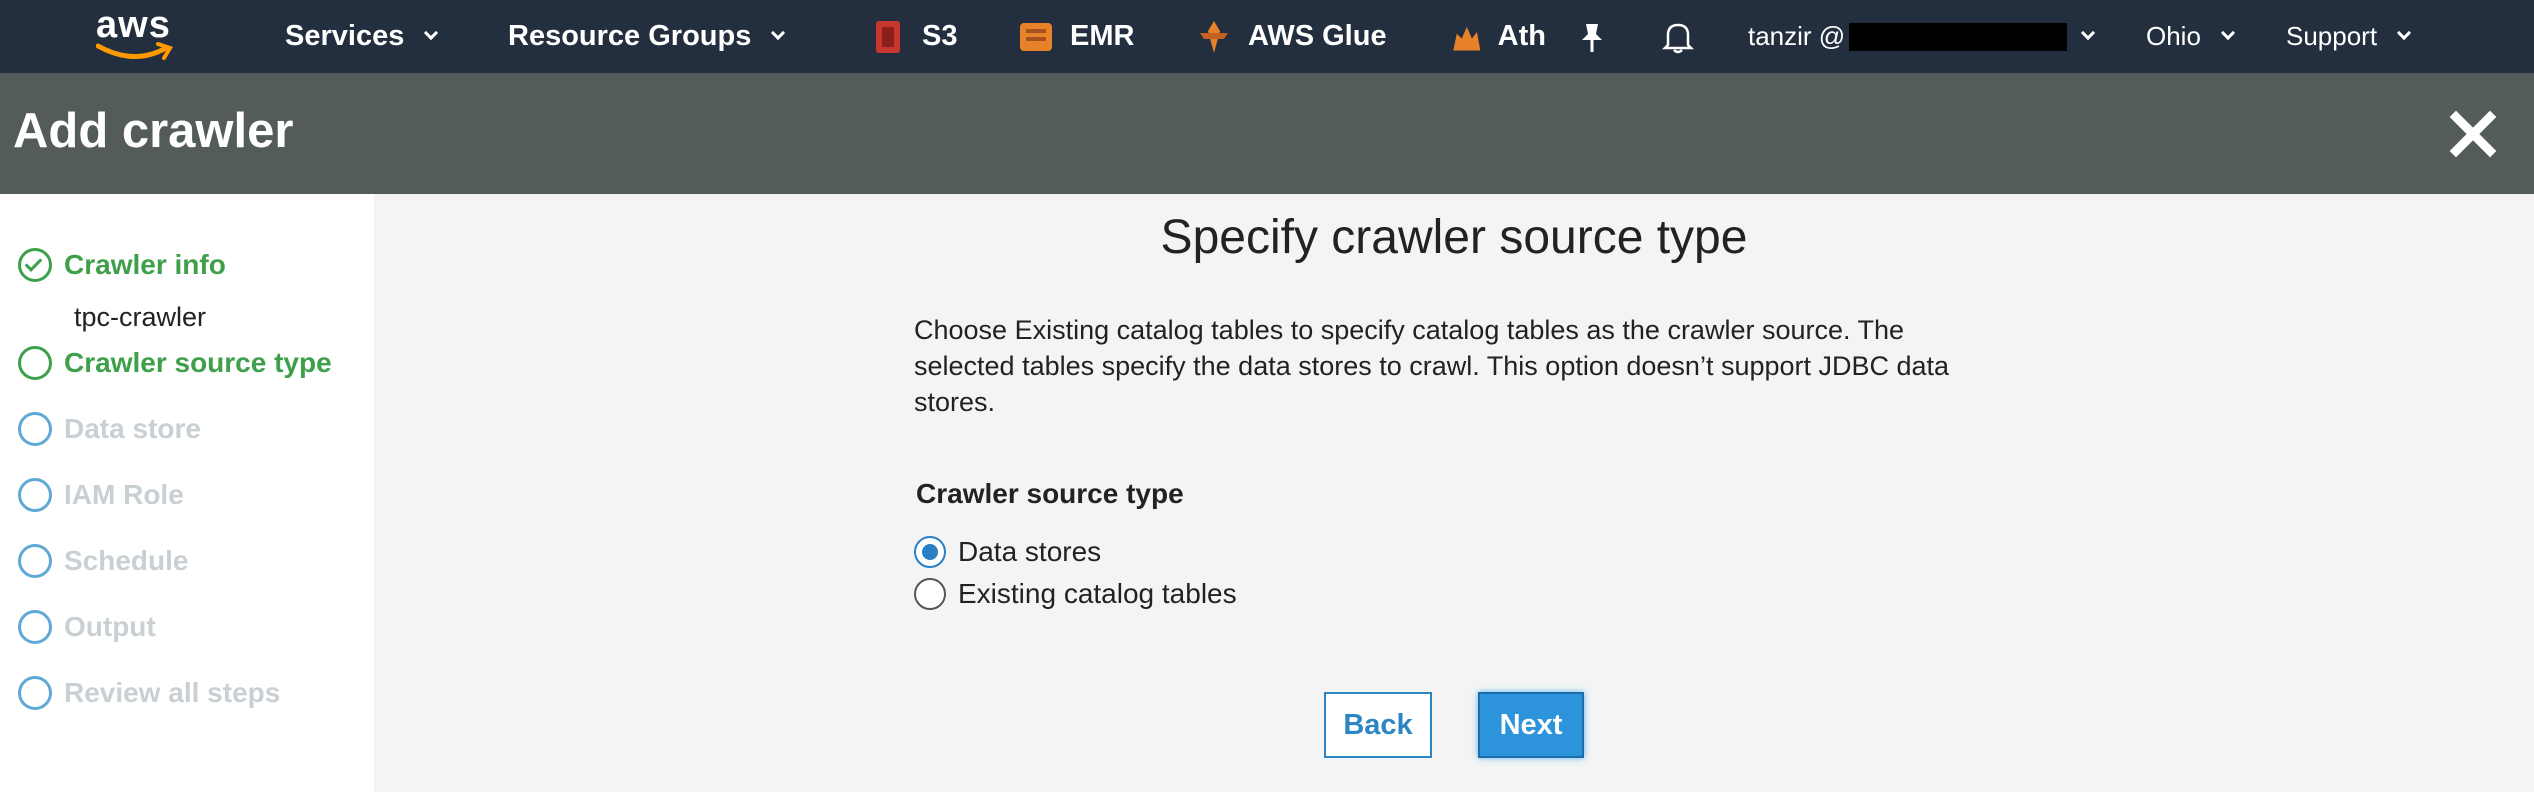 This screenshot has height=792, width=2534. Describe the element at coordinates (930, 552) in the screenshot. I see `radio-button-selected` at that location.